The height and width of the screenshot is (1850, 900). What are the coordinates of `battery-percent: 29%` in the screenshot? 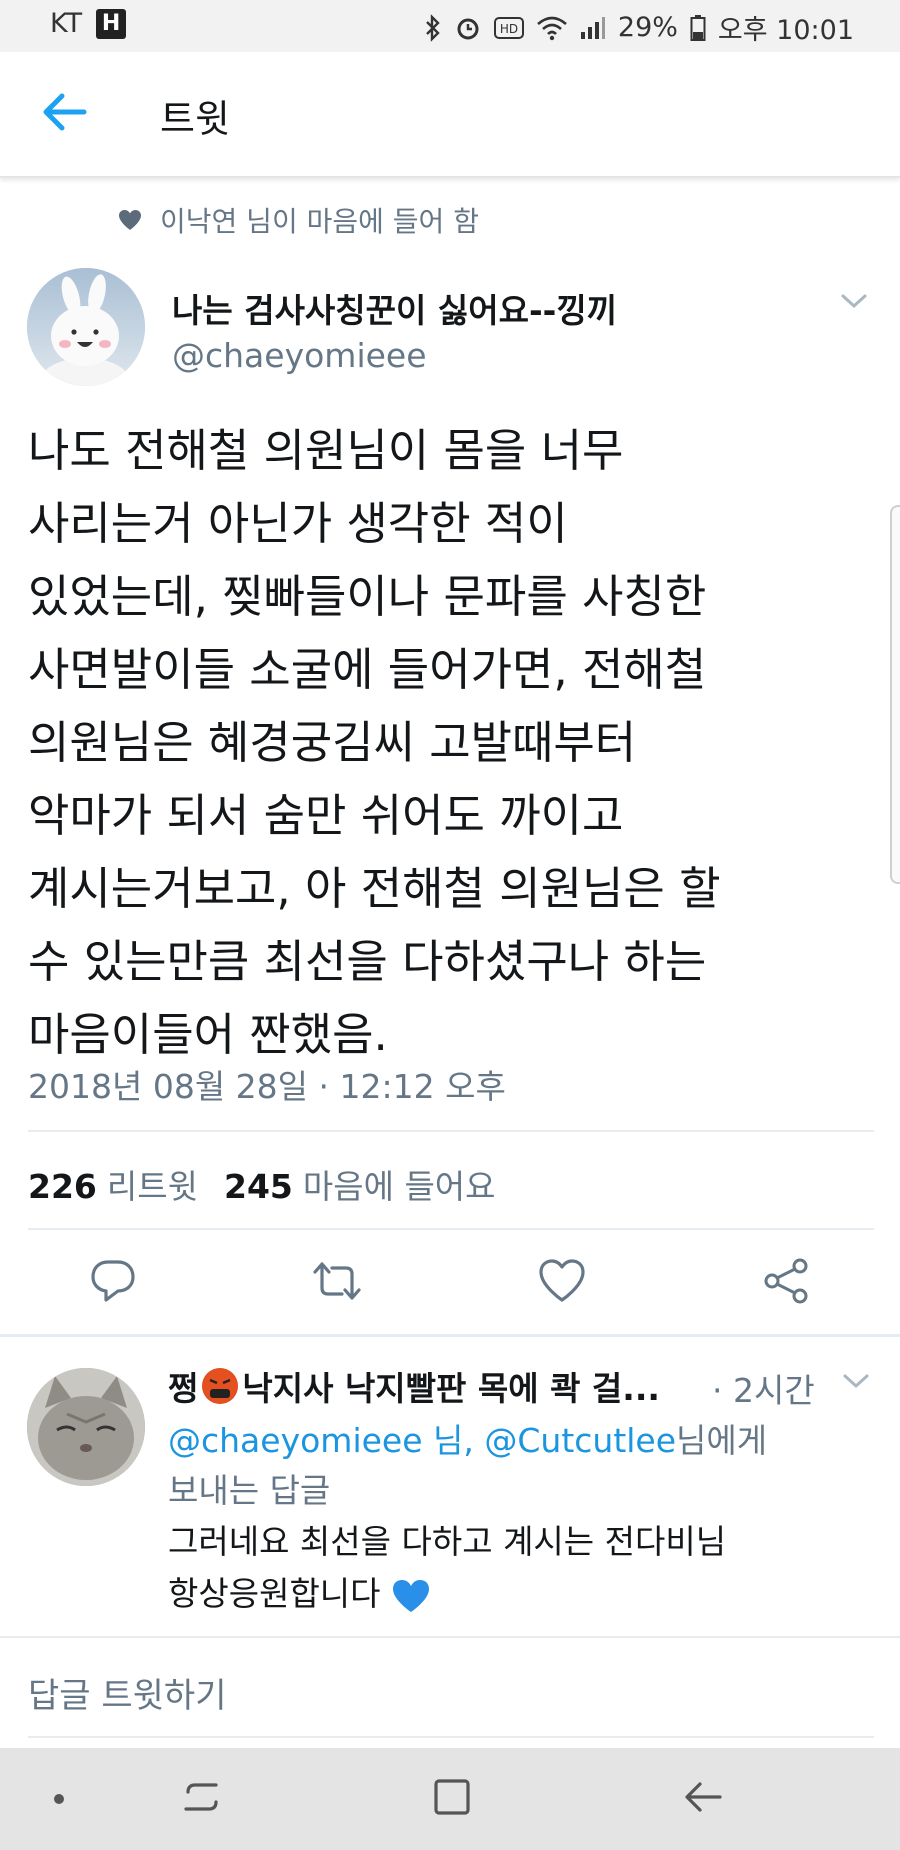 It's located at (647, 27).